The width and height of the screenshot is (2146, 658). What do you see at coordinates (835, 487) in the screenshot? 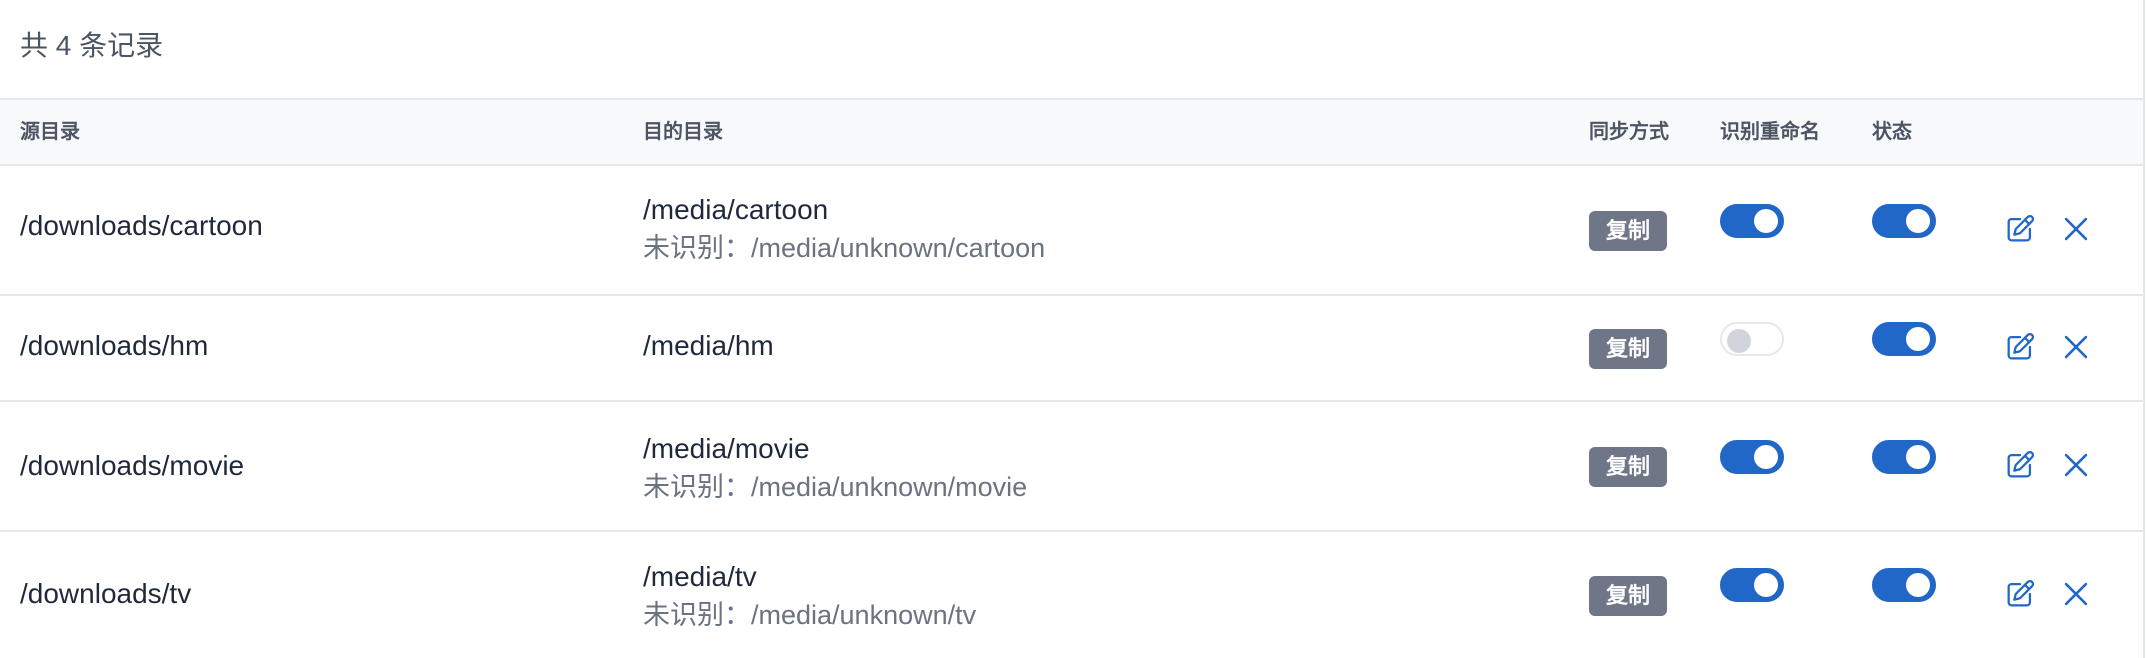
I see `unknown-dir: 未识别：/media/unknown/movie` at bounding box center [835, 487].